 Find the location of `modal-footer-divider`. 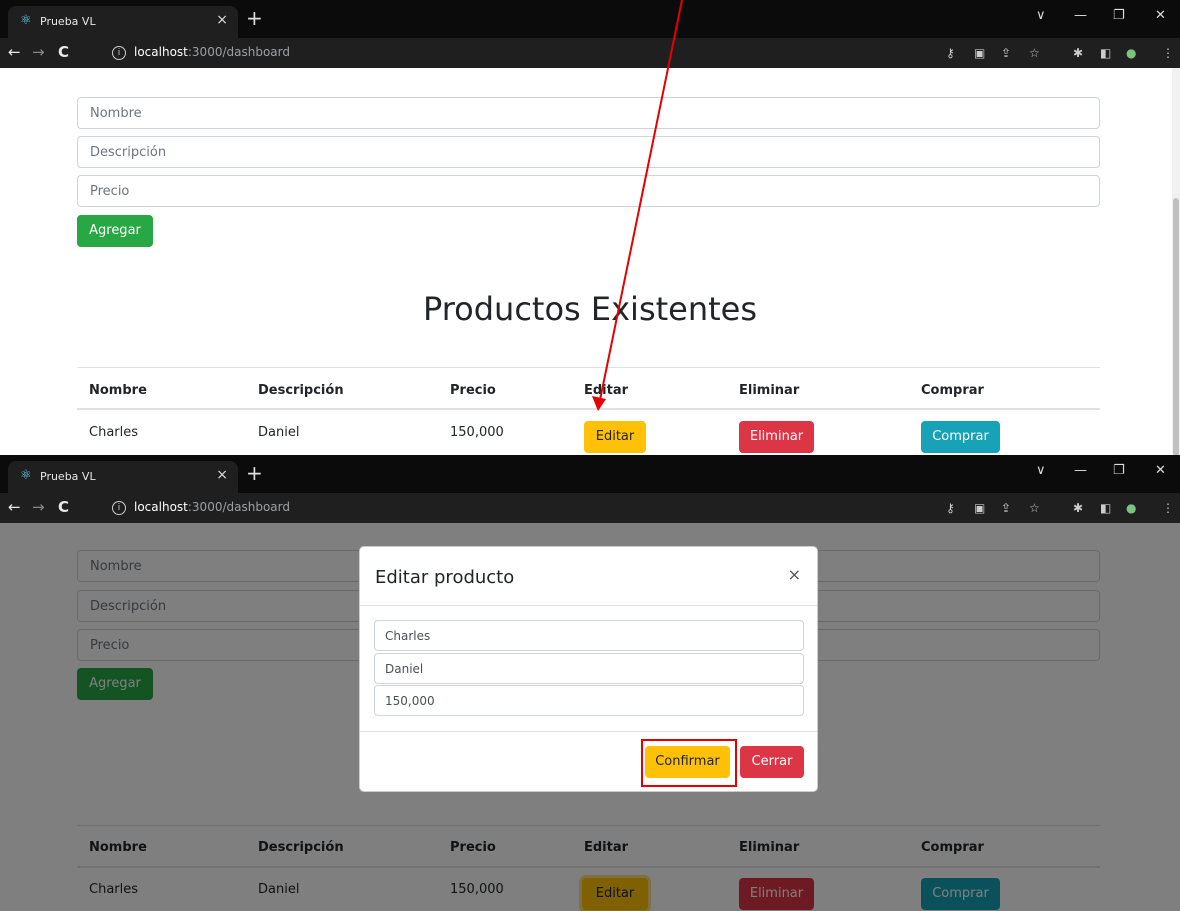

modal-footer-divider is located at coordinates (588, 731).